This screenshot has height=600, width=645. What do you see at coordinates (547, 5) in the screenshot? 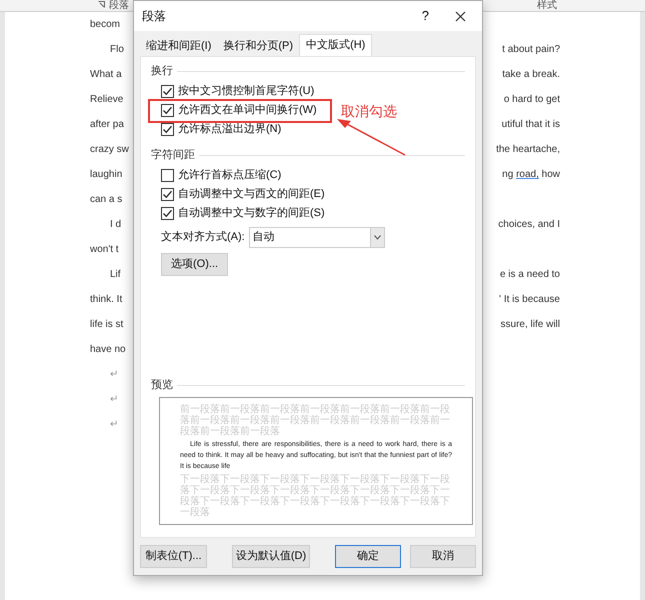
I see `styles-label: 样式` at bounding box center [547, 5].